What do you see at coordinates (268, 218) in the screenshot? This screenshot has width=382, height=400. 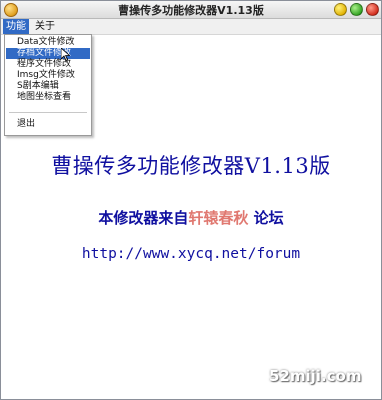 I see `forum-suffix: 论坛` at bounding box center [268, 218].